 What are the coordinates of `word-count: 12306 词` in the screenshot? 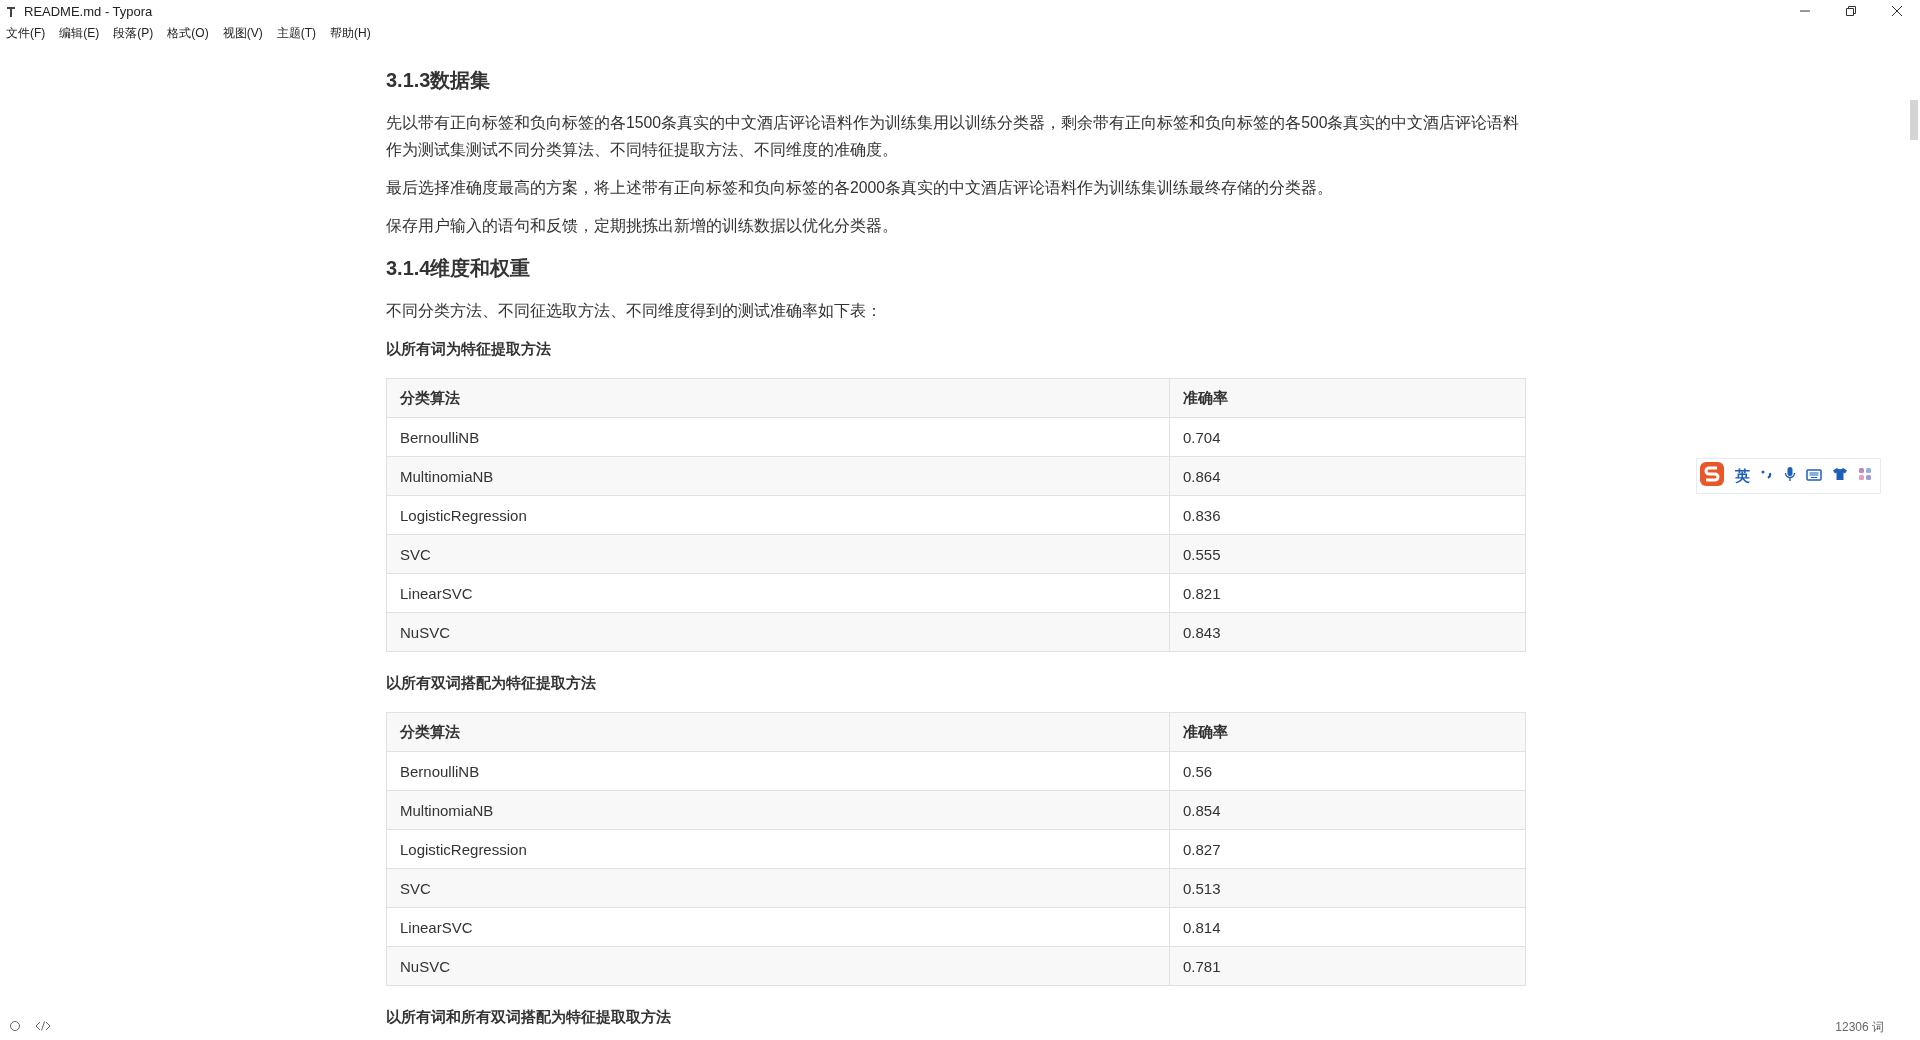 It's located at (1859, 1027).